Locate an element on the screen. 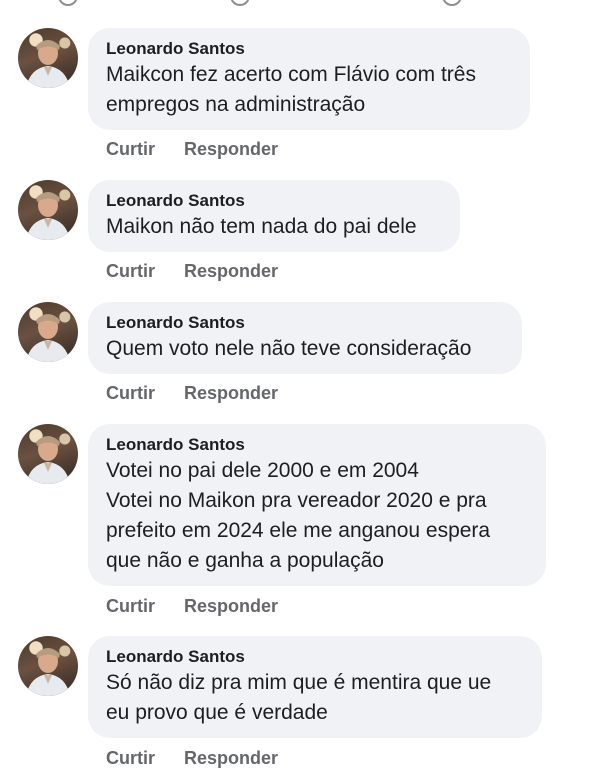 The image size is (590, 779). comment-text-line: eu provo que é verdade is located at coordinates (217, 712).